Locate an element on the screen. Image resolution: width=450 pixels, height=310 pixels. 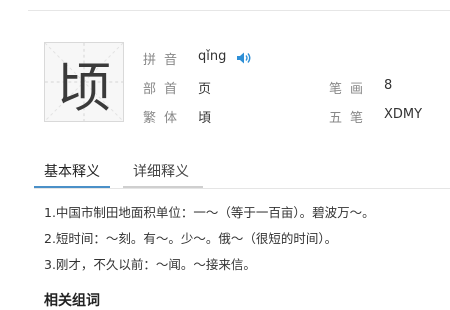
wubi-value: XDMY is located at coordinates (403, 114).